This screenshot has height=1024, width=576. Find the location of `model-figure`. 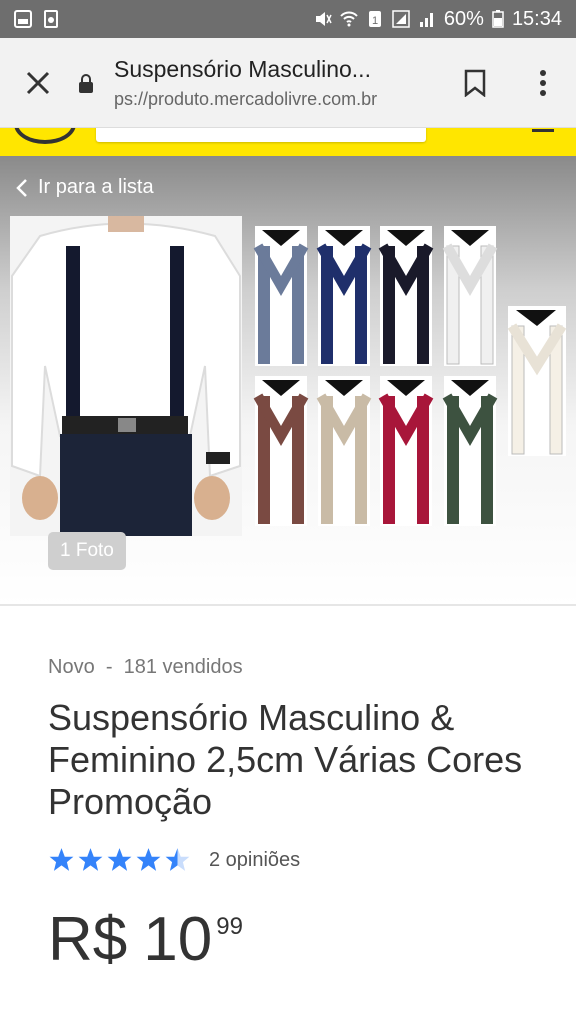

model-figure is located at coordinates (126, 376).